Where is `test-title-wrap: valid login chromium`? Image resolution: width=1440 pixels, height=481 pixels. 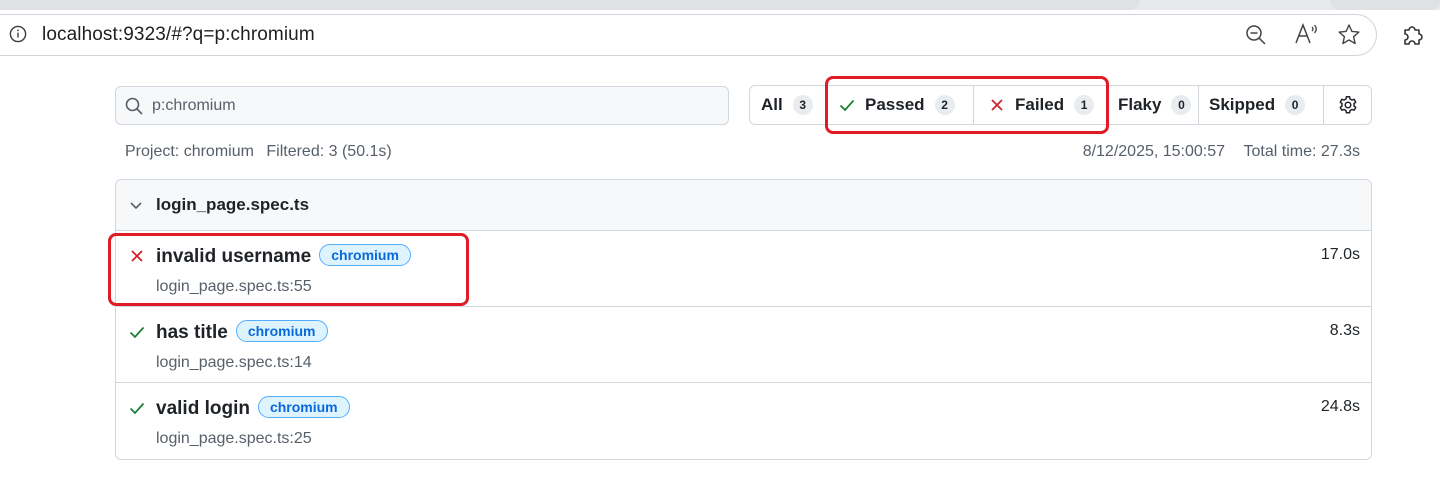 test-title-wrap: valid login chromium is located at coordinates (253, 408).